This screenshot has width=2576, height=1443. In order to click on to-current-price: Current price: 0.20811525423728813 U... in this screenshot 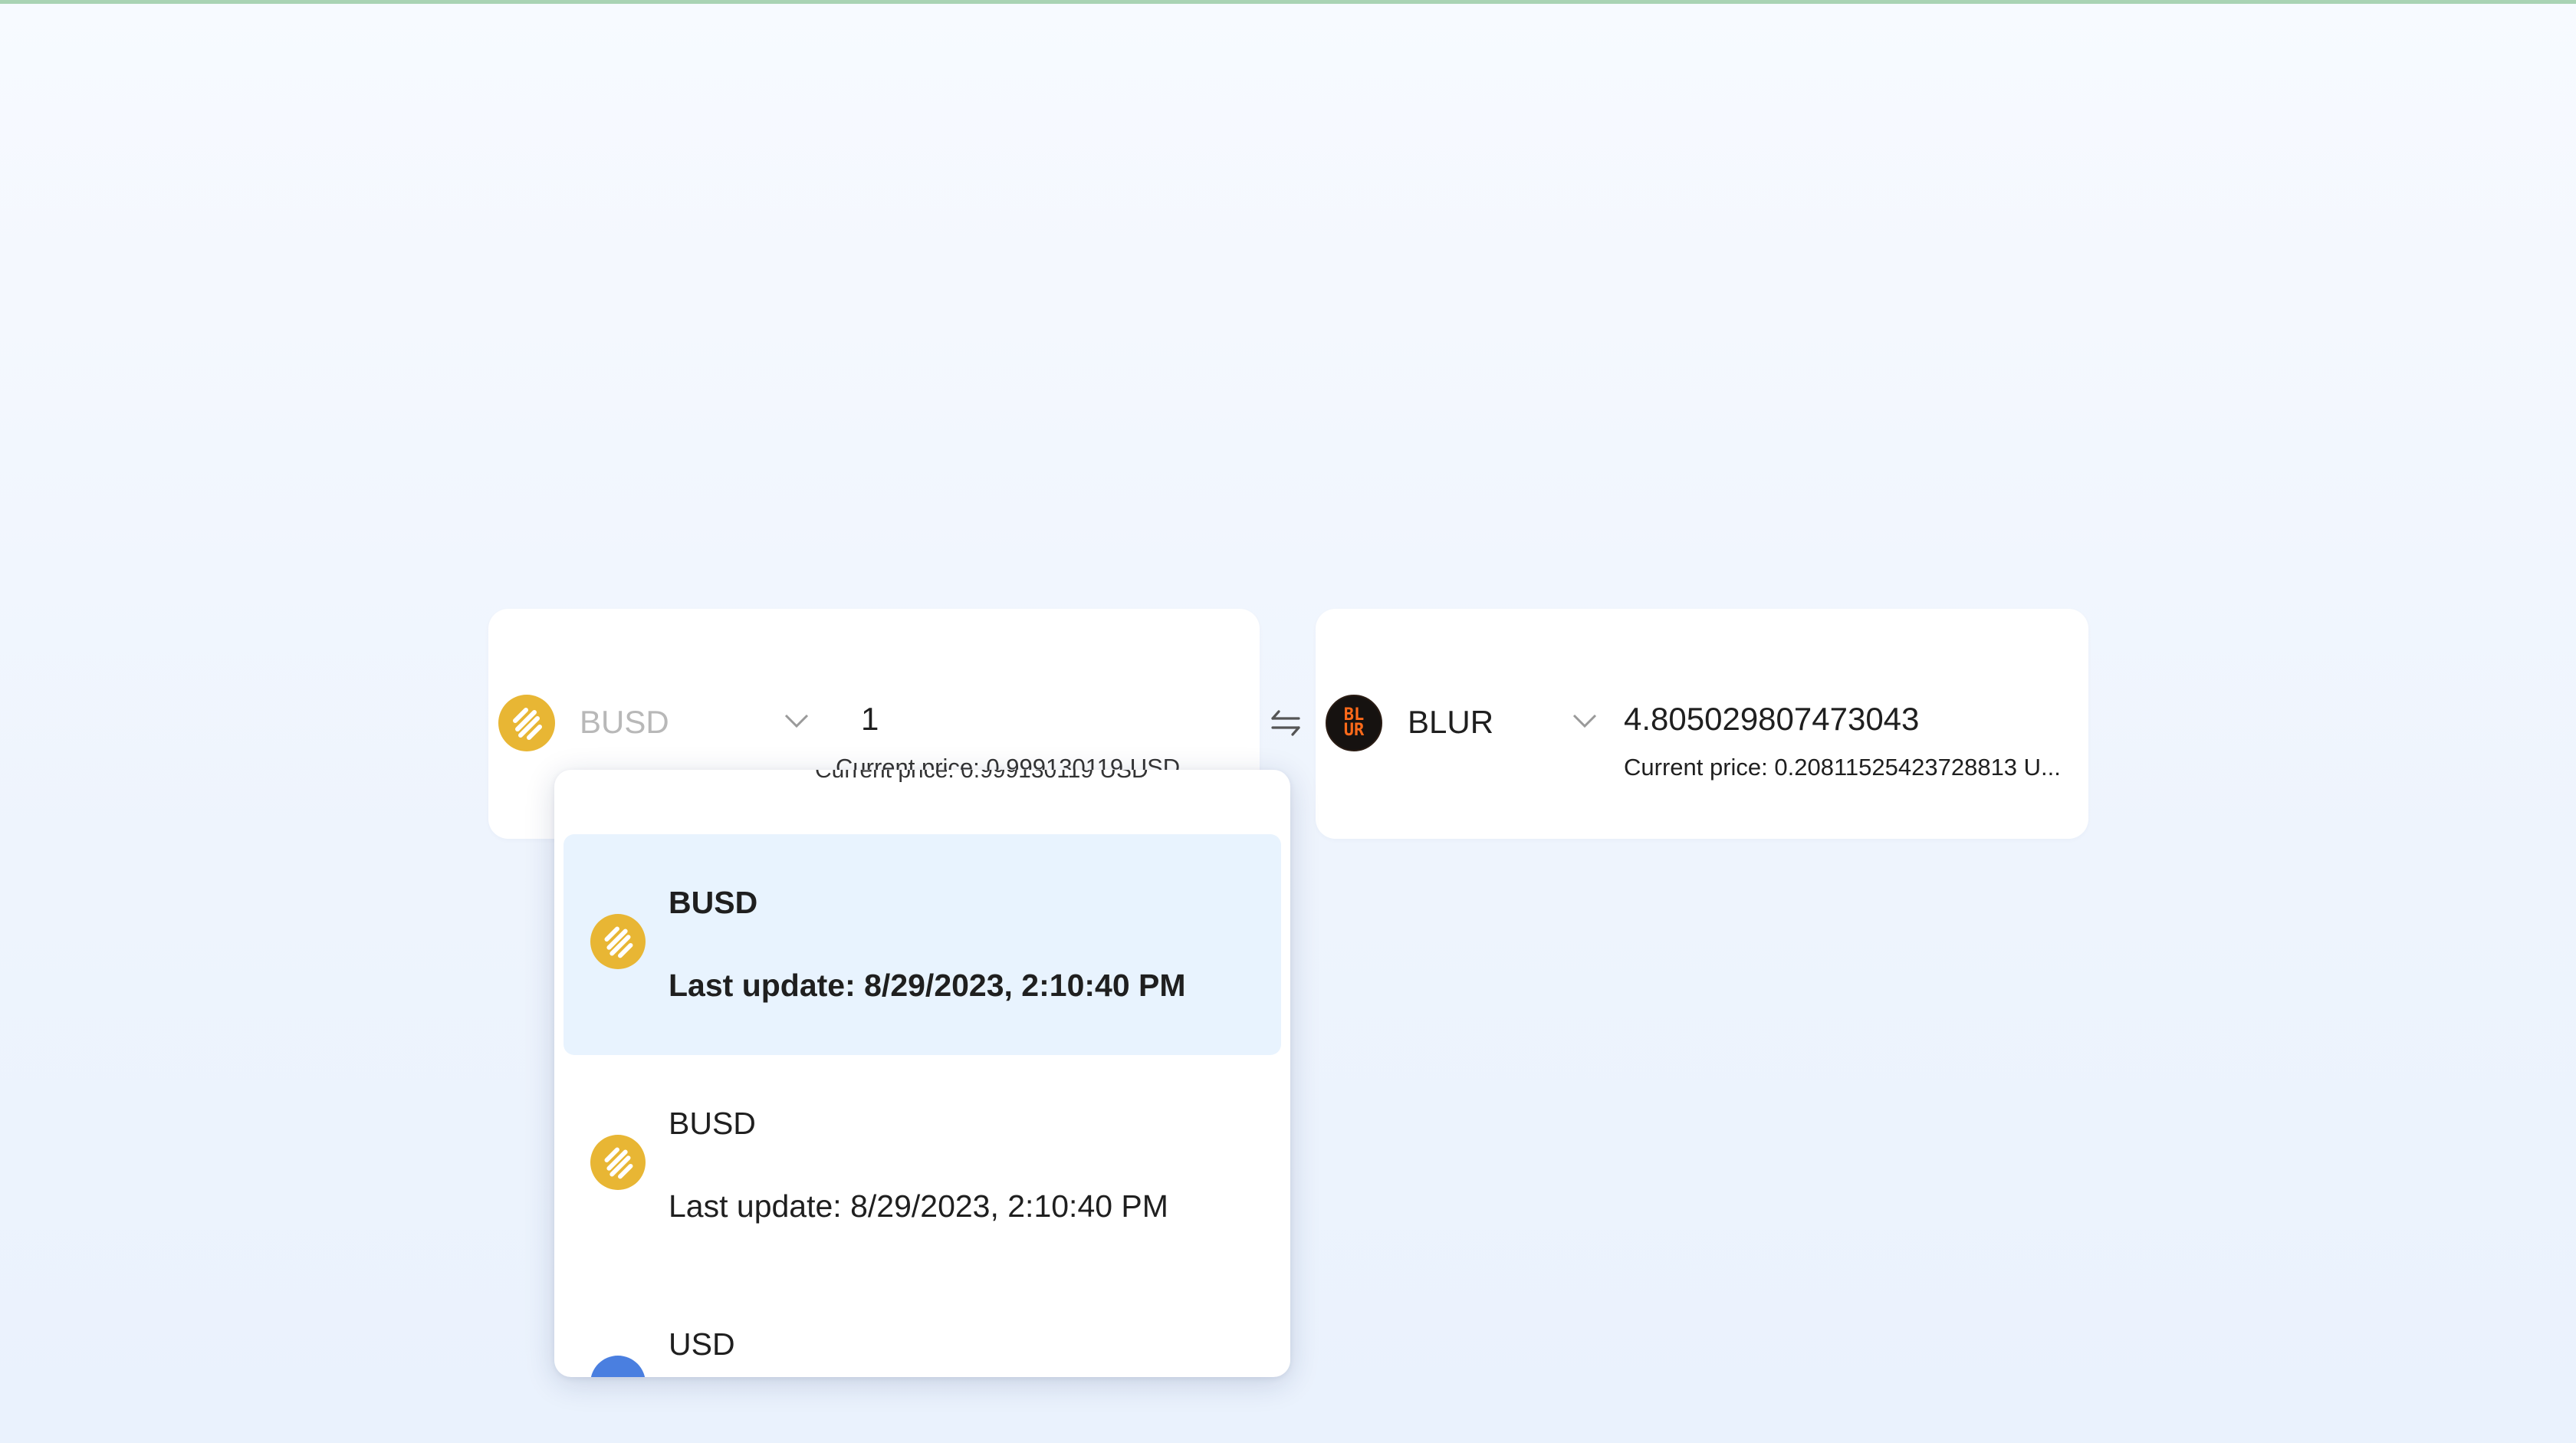, I will do `click(1843, 768)`.